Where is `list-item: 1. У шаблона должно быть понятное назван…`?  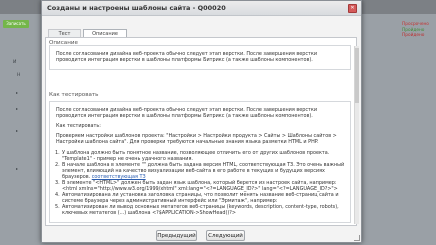
list-item: 1. У шаблона должно быть понятное назван… is located at coordinates (192, 156).